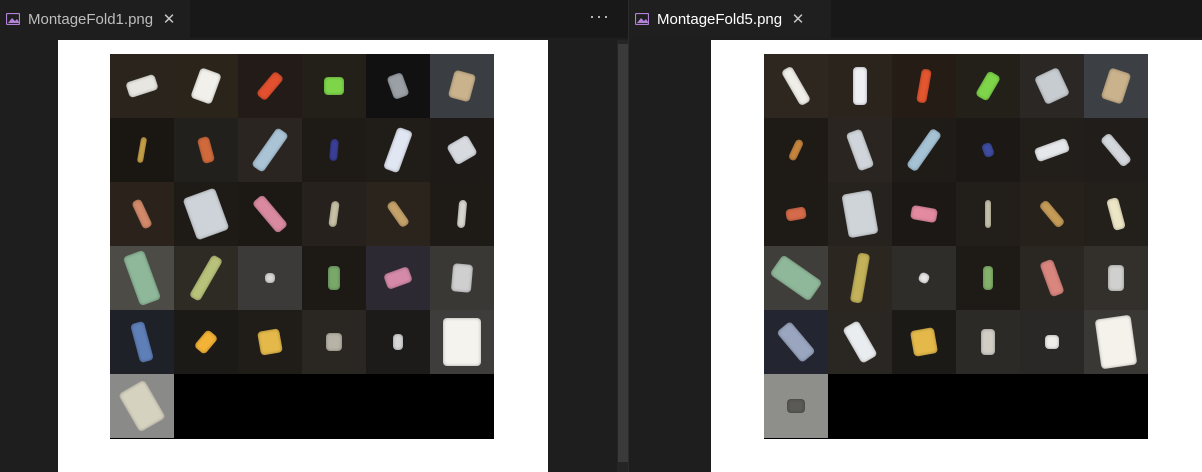 Image resolution: width=1202 pixels, height=472 pixels. I want to click on tab-label: MontageFold5.png, so click(720, 19).